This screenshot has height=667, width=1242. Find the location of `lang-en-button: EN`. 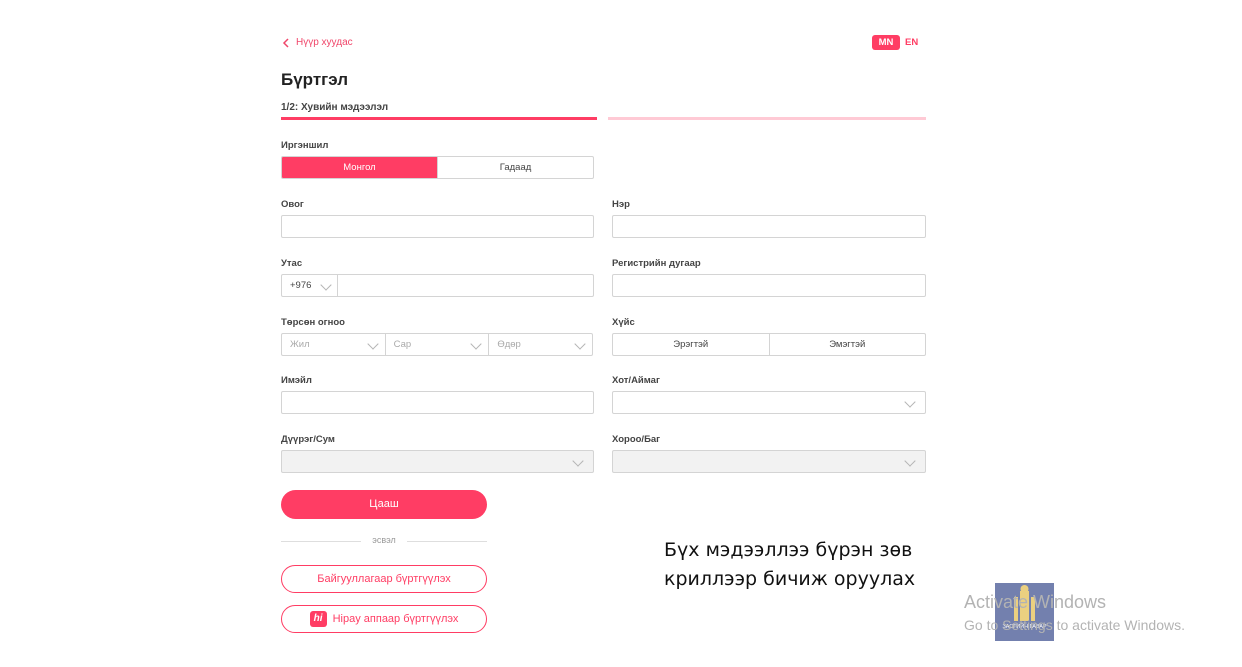

lang-en-button: EN is located at coordinates (911, 42).